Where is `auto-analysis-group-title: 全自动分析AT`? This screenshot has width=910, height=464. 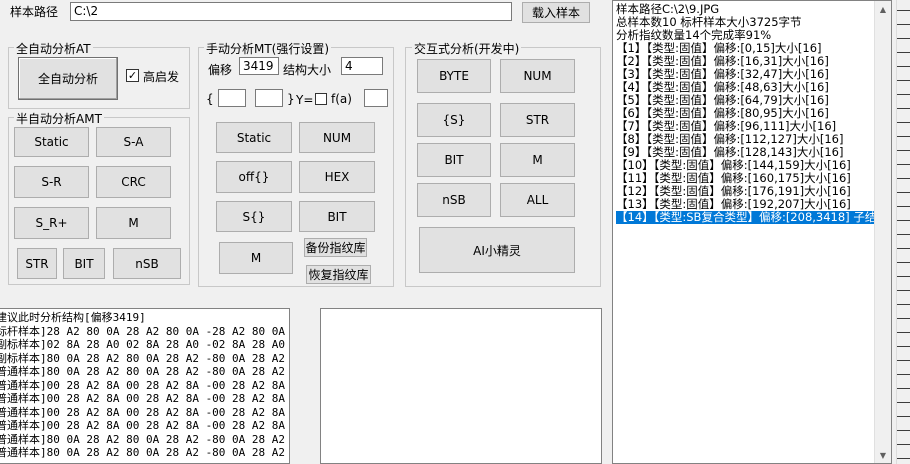 auto-analysis-group-title: 全自动分析AT is located at coordinates (53, 48).